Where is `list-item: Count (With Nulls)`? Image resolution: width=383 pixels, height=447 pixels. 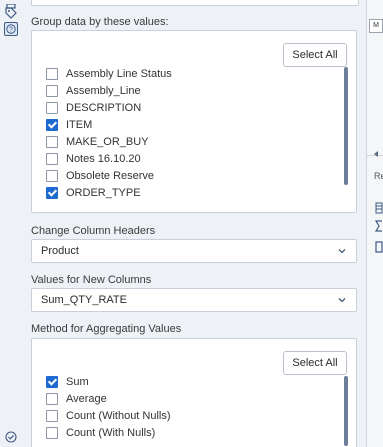
list-item: Count (With Nulls) is located at coordinates (197, 432).